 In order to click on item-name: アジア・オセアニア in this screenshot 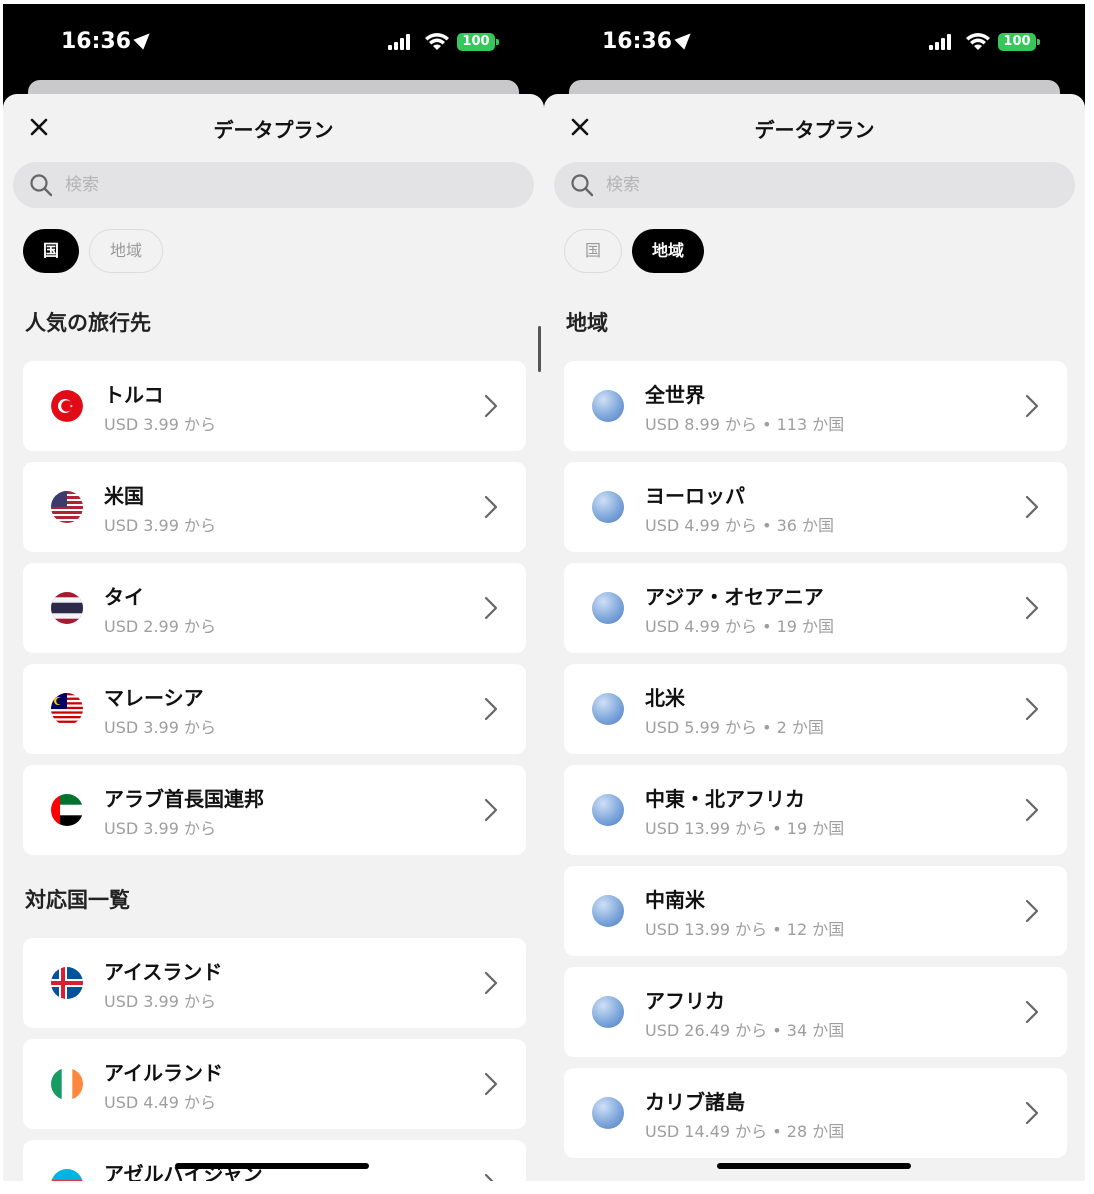, I will do `click(734, 597)`.